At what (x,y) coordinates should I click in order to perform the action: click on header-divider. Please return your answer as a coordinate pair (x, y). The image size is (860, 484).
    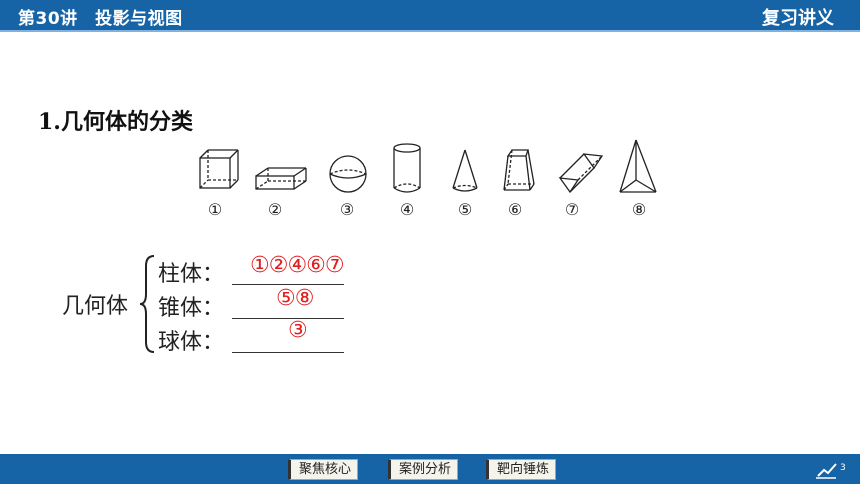
    Looking at the image, I should click on (430, 31).